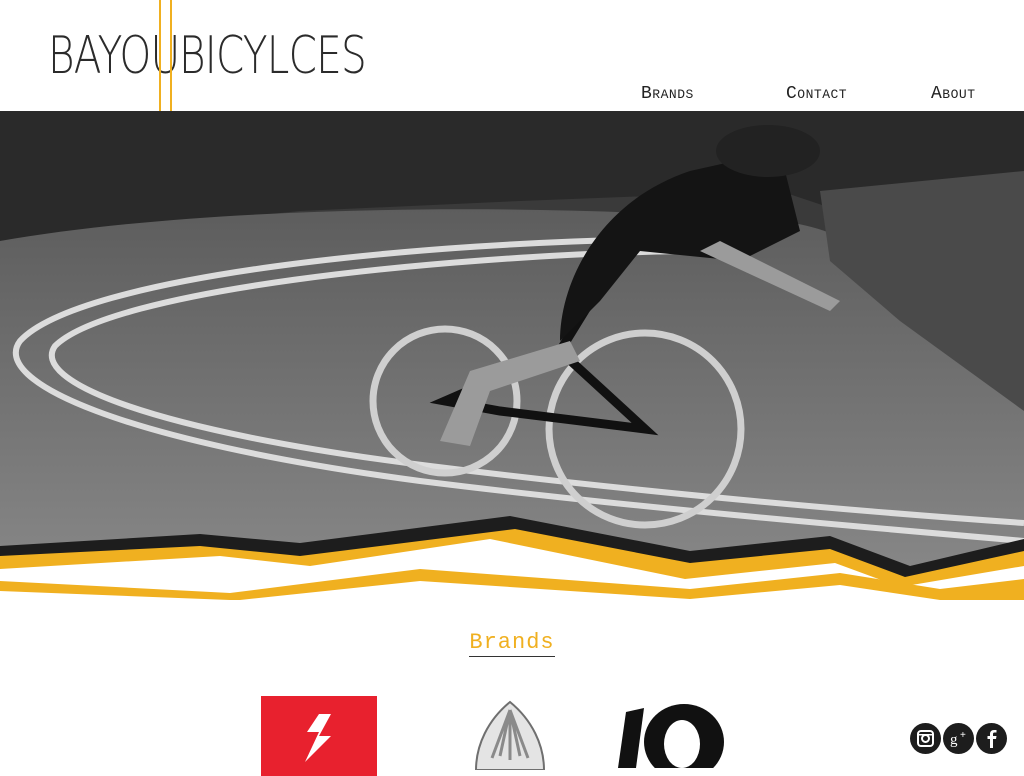  I want to click on brands-section-title: Brands, so click(512, 643).